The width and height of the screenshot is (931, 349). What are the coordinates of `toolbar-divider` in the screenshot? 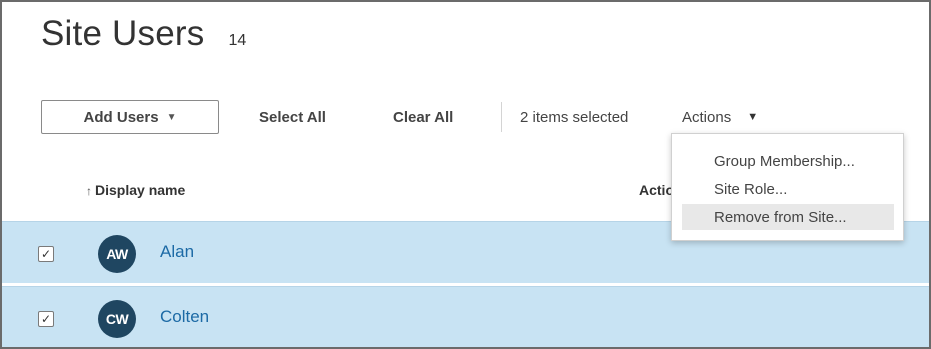 It's located at (501, 117).